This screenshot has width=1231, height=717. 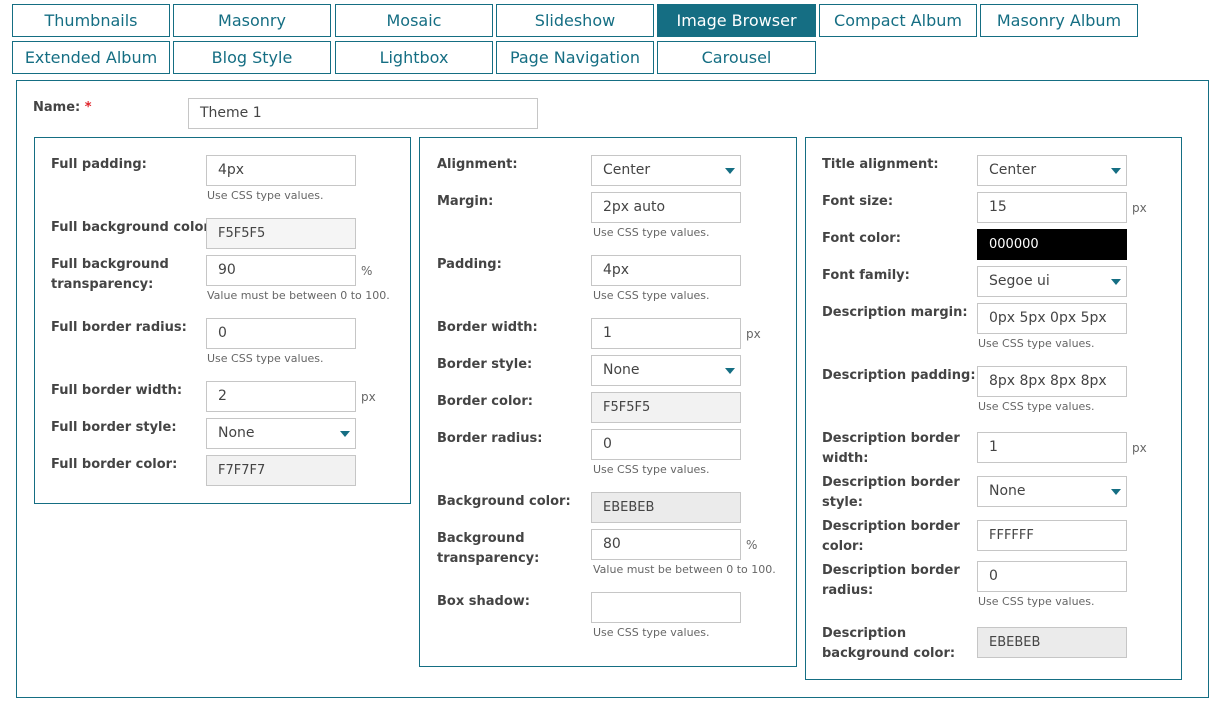 What do you see at coordinates (252, 20) in the screenshot?
I see `tab-masonry: Masonry` at bounding box center [252, 20].